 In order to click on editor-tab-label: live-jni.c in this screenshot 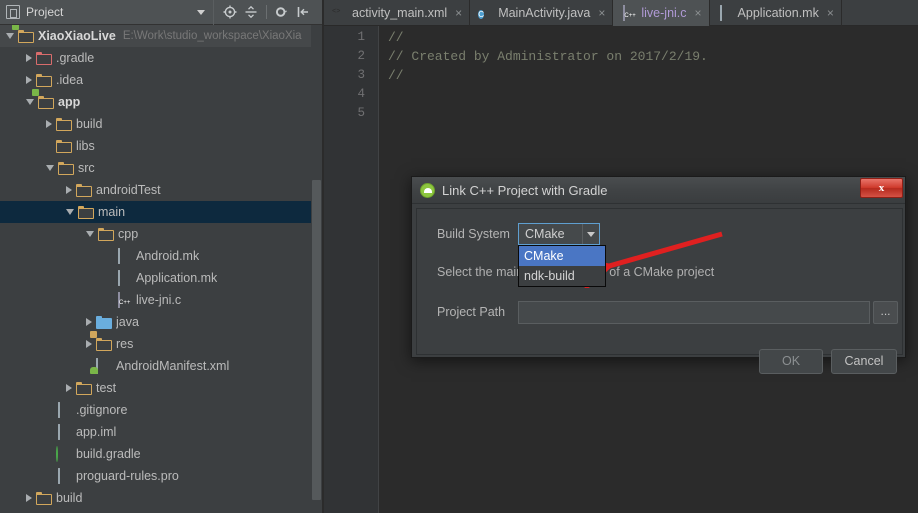, I will do `click(664, 13)`.